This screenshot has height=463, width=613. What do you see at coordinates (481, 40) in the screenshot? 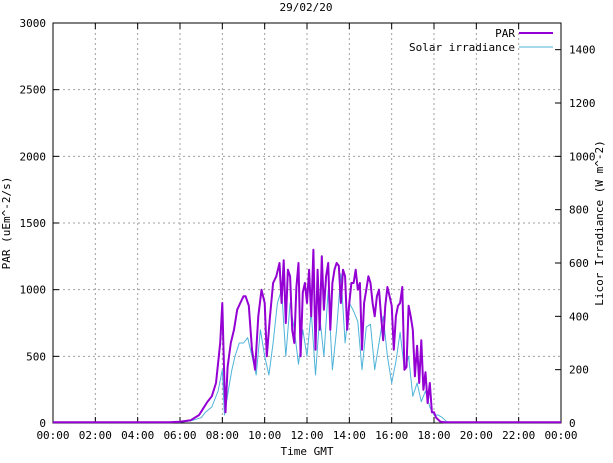
I see `legend: PAR Solar irradiance` at bounding box center [481, 40].